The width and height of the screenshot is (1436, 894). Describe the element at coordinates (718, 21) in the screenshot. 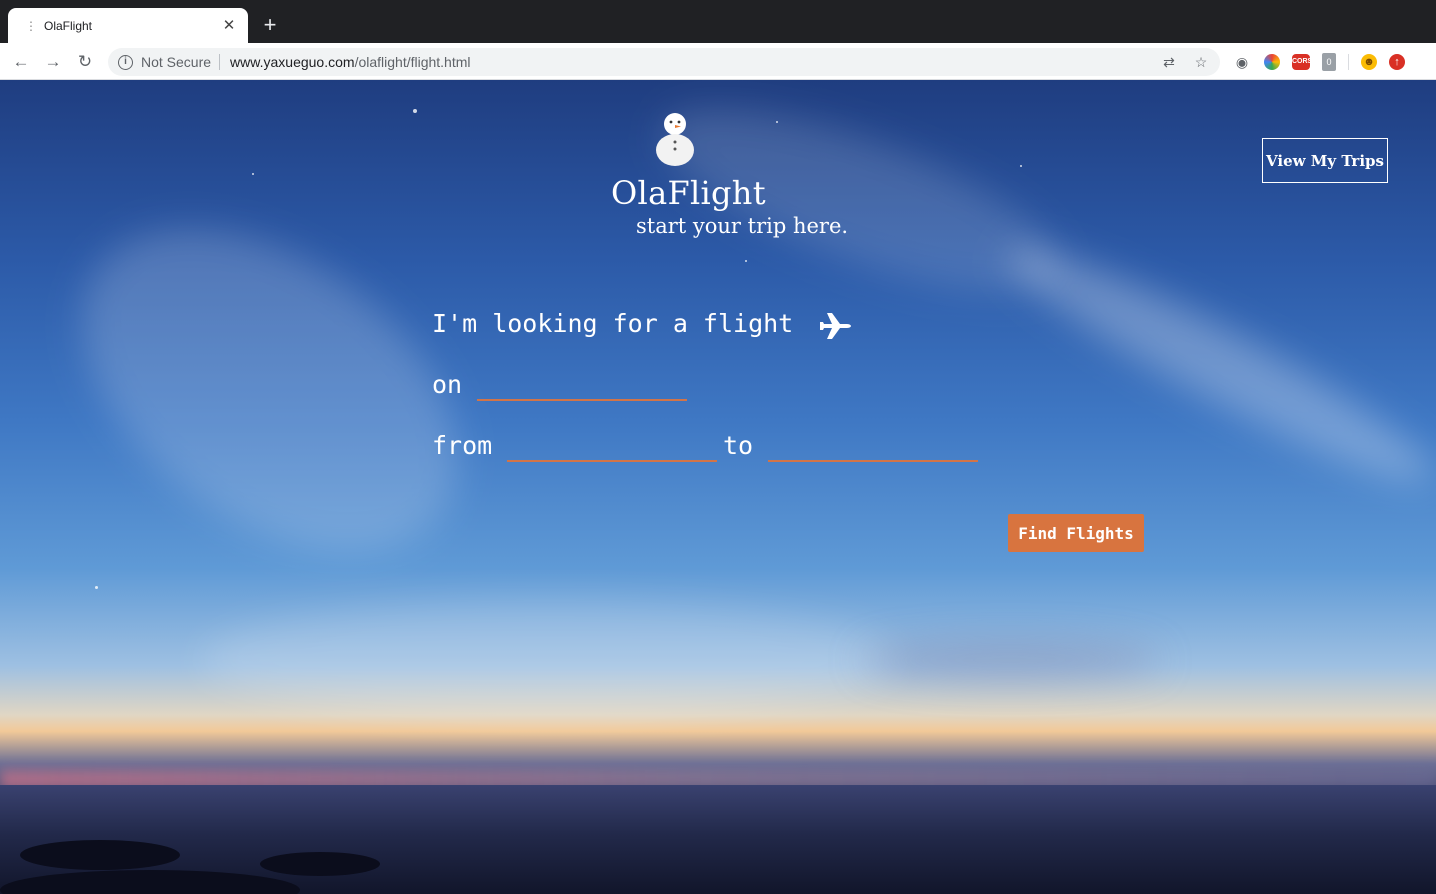

I see `browser-tab-bar: ⋮ OlaFlight ✕ +` at that location.